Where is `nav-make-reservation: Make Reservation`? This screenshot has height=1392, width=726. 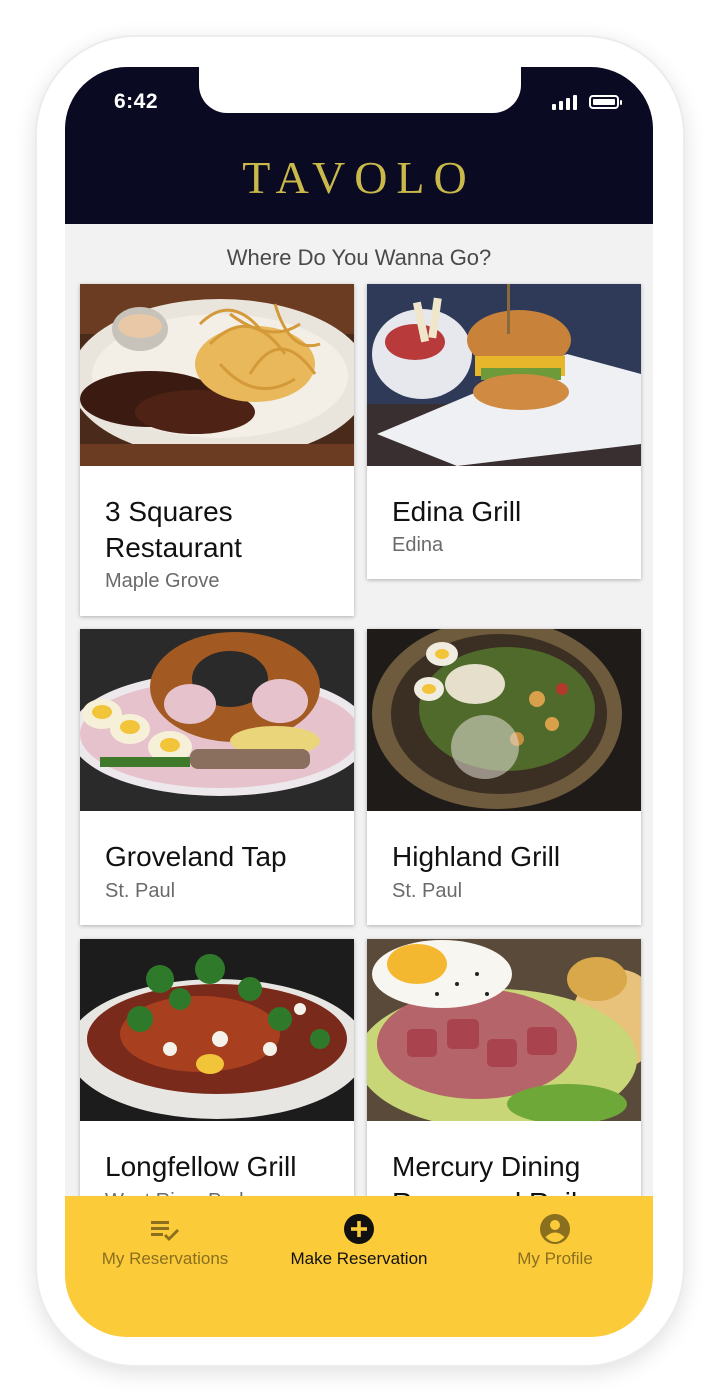
nav-make-reservation: Make Reservation is located at coordinates (359, 1241).